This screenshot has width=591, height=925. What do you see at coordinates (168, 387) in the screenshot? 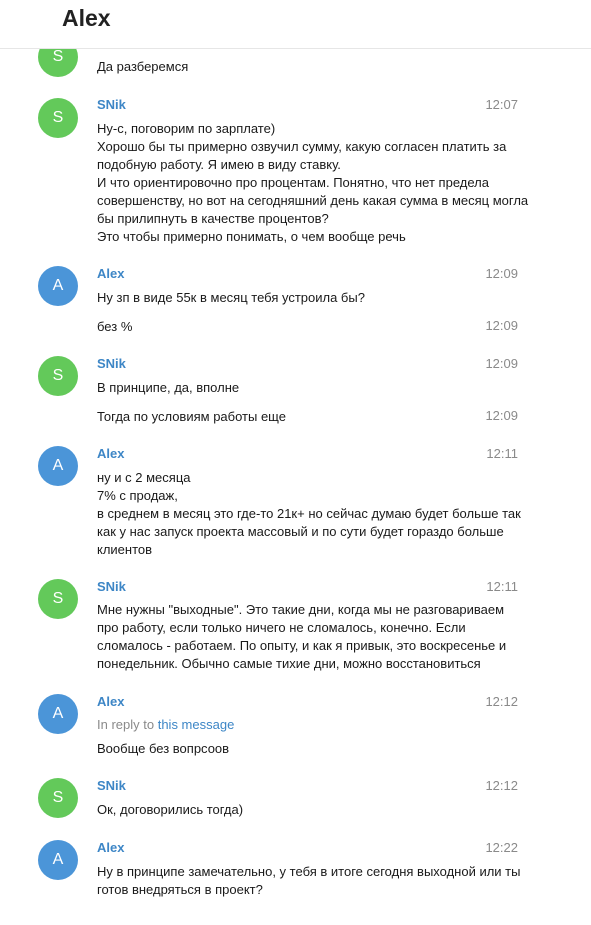
I see `message-text: В принципе, да, вполне` at bounding box center [168, 387].